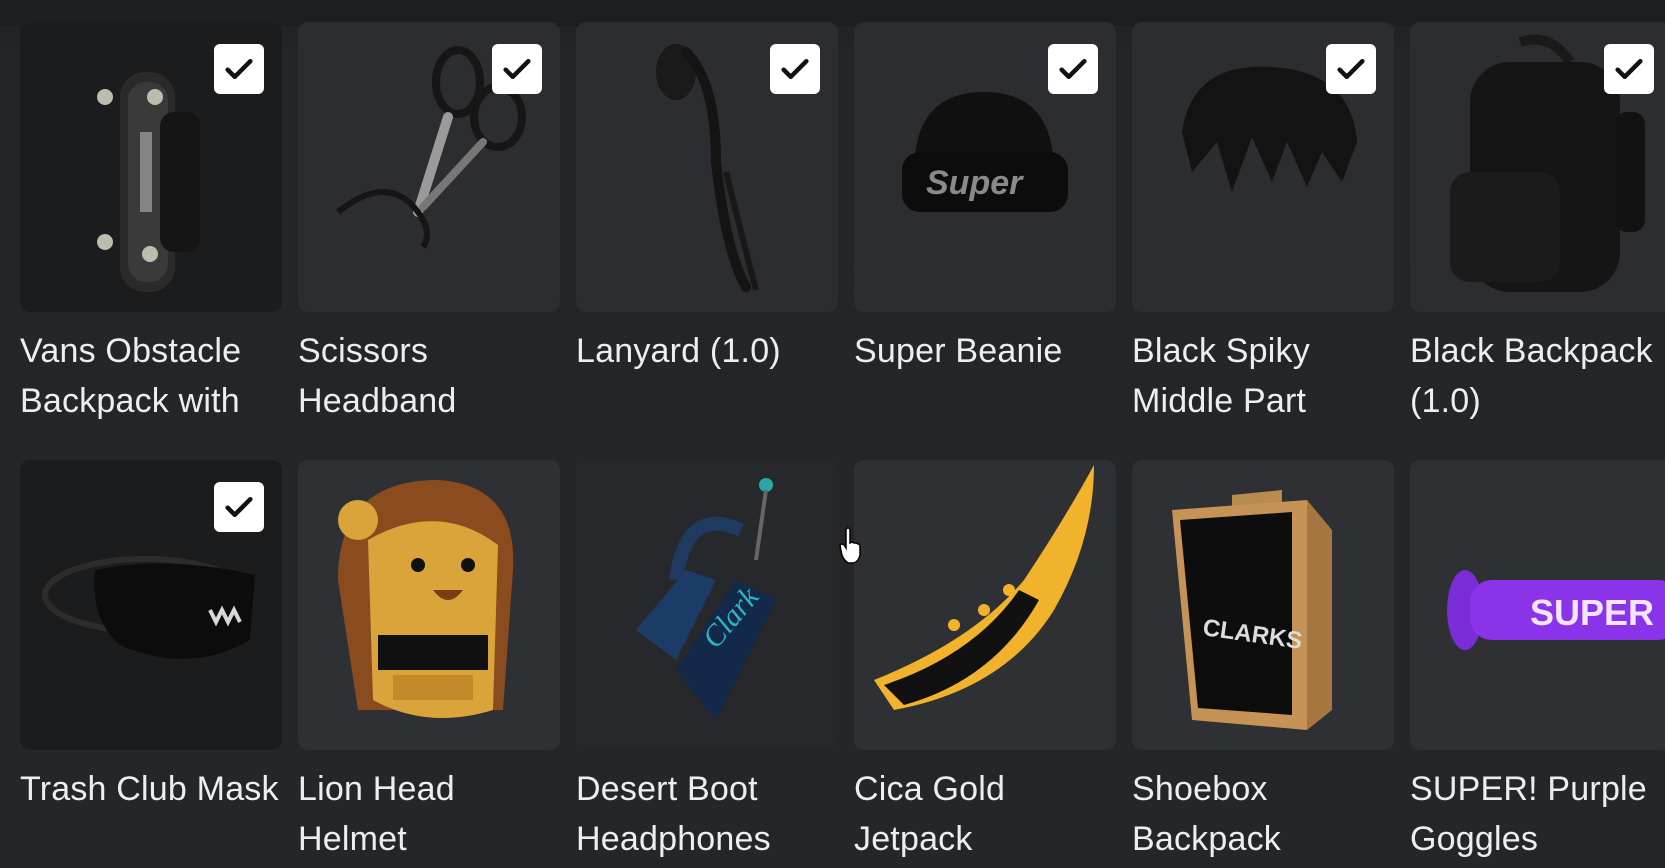 The height and width of the screenshot is (868, 1665). I want to click on item-name: Black Backpack (1.0), so click(1531, 376).